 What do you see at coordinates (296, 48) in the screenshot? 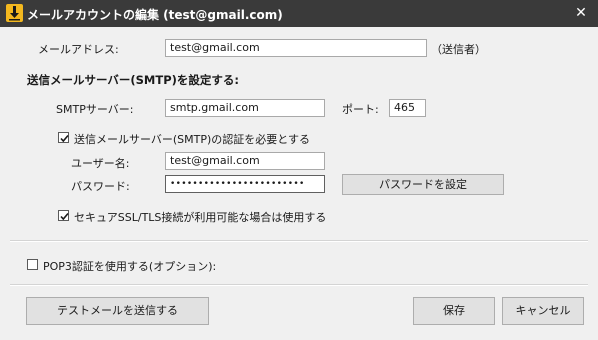
I see `email-field: test@gmail.com` at bounding box center [296, 48].